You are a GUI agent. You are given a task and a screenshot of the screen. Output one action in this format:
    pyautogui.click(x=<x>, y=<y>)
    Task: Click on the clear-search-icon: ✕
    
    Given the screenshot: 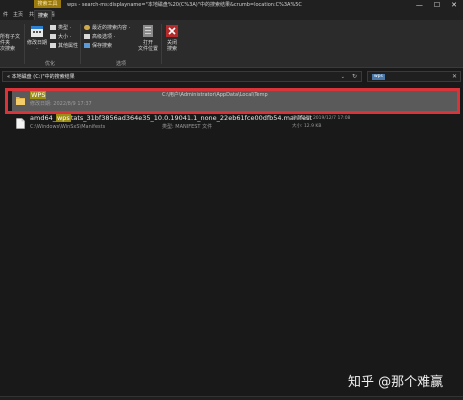 What is the action you would take?
    pyautogui.click(x=454, y=77)
    